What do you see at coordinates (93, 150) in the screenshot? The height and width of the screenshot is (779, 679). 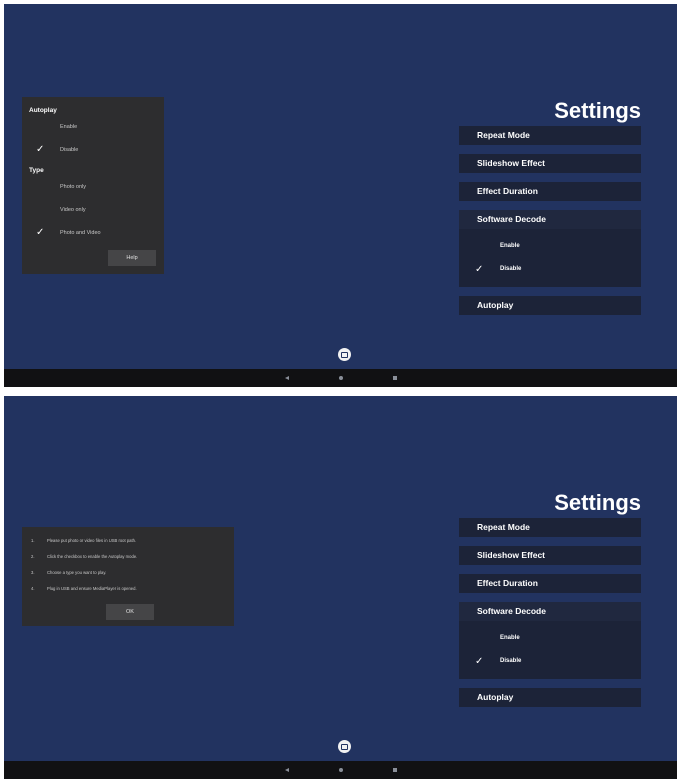 I see `autoplay-disable-option: ✓ Disable` at bounding box center [93, 150].